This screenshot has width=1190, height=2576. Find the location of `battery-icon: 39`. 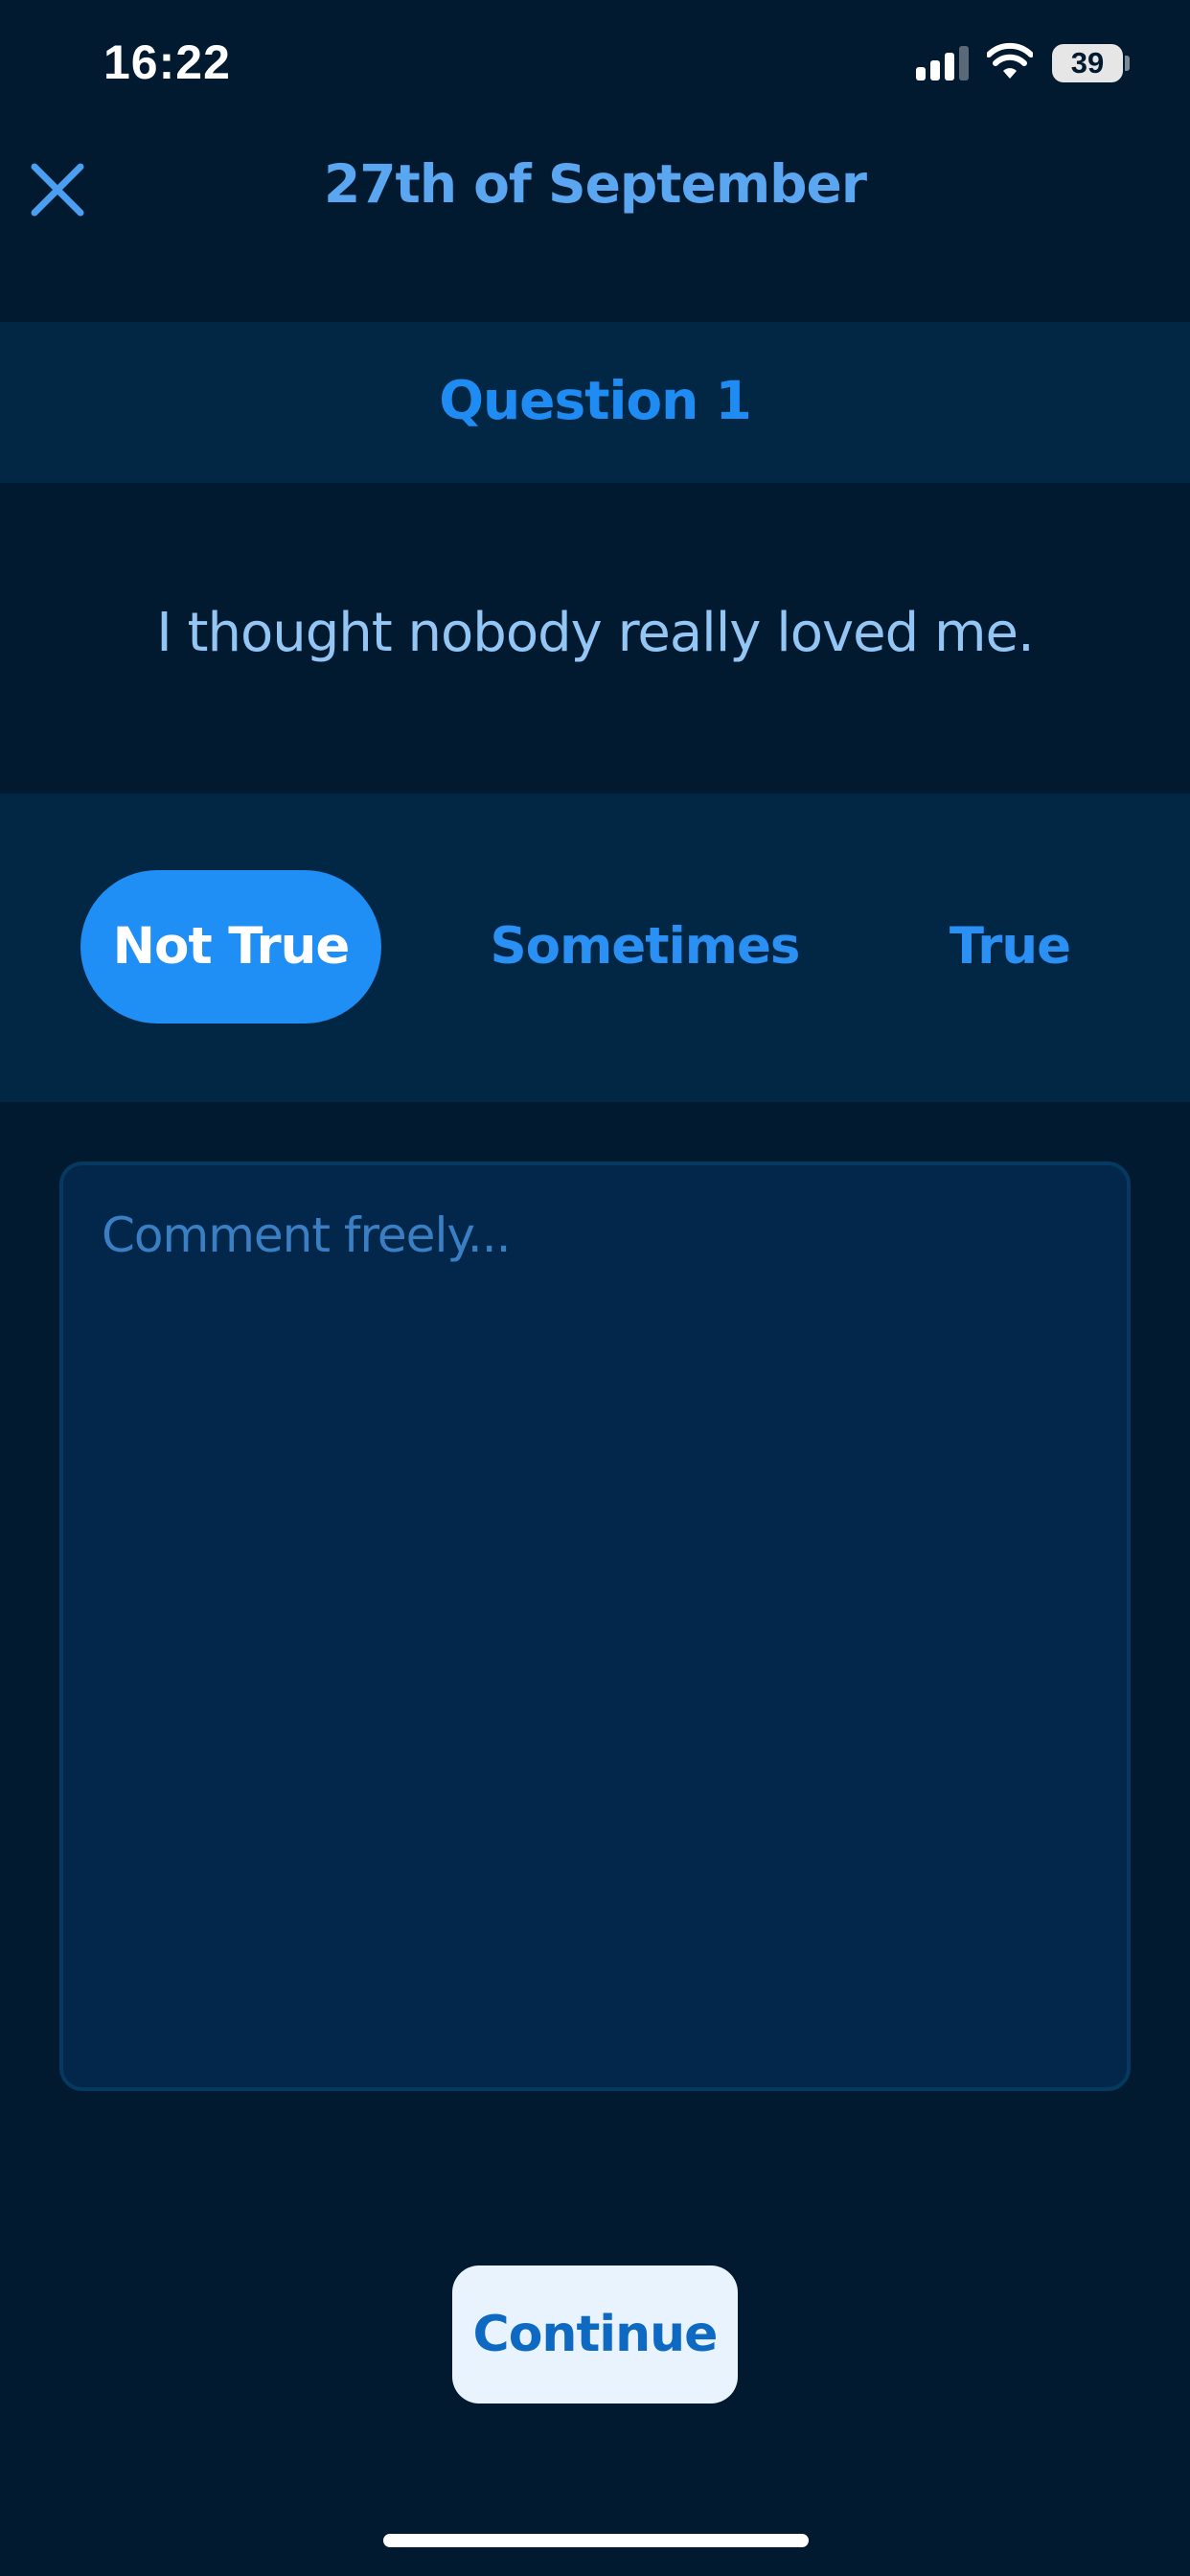

battery-icon: 39 is located at coordinates (1088, 63).